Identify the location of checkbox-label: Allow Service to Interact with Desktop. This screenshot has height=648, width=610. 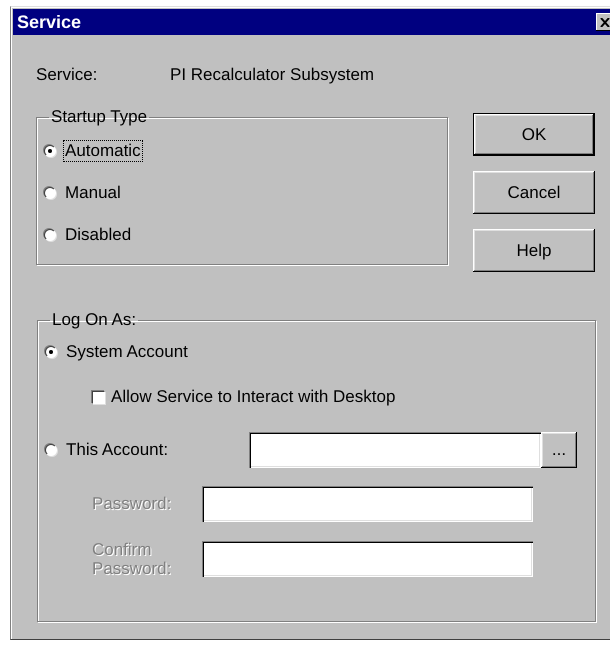
(253, 397).